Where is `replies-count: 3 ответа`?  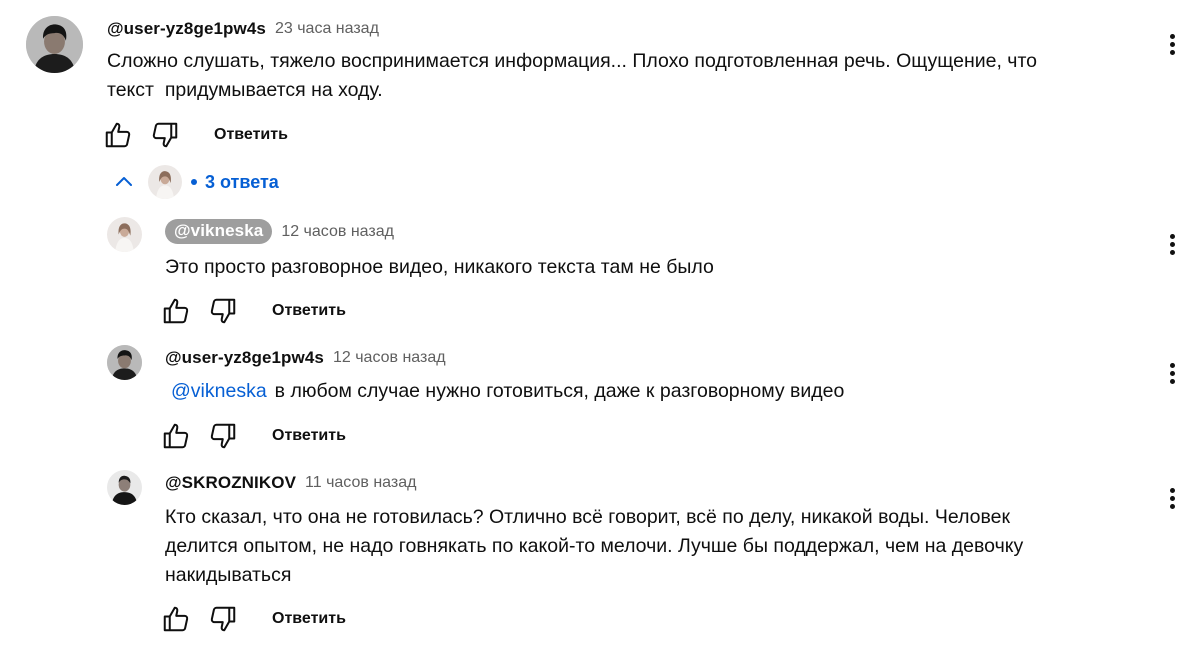 replies-count: 3 ответа is located at coordinates (242, 181).